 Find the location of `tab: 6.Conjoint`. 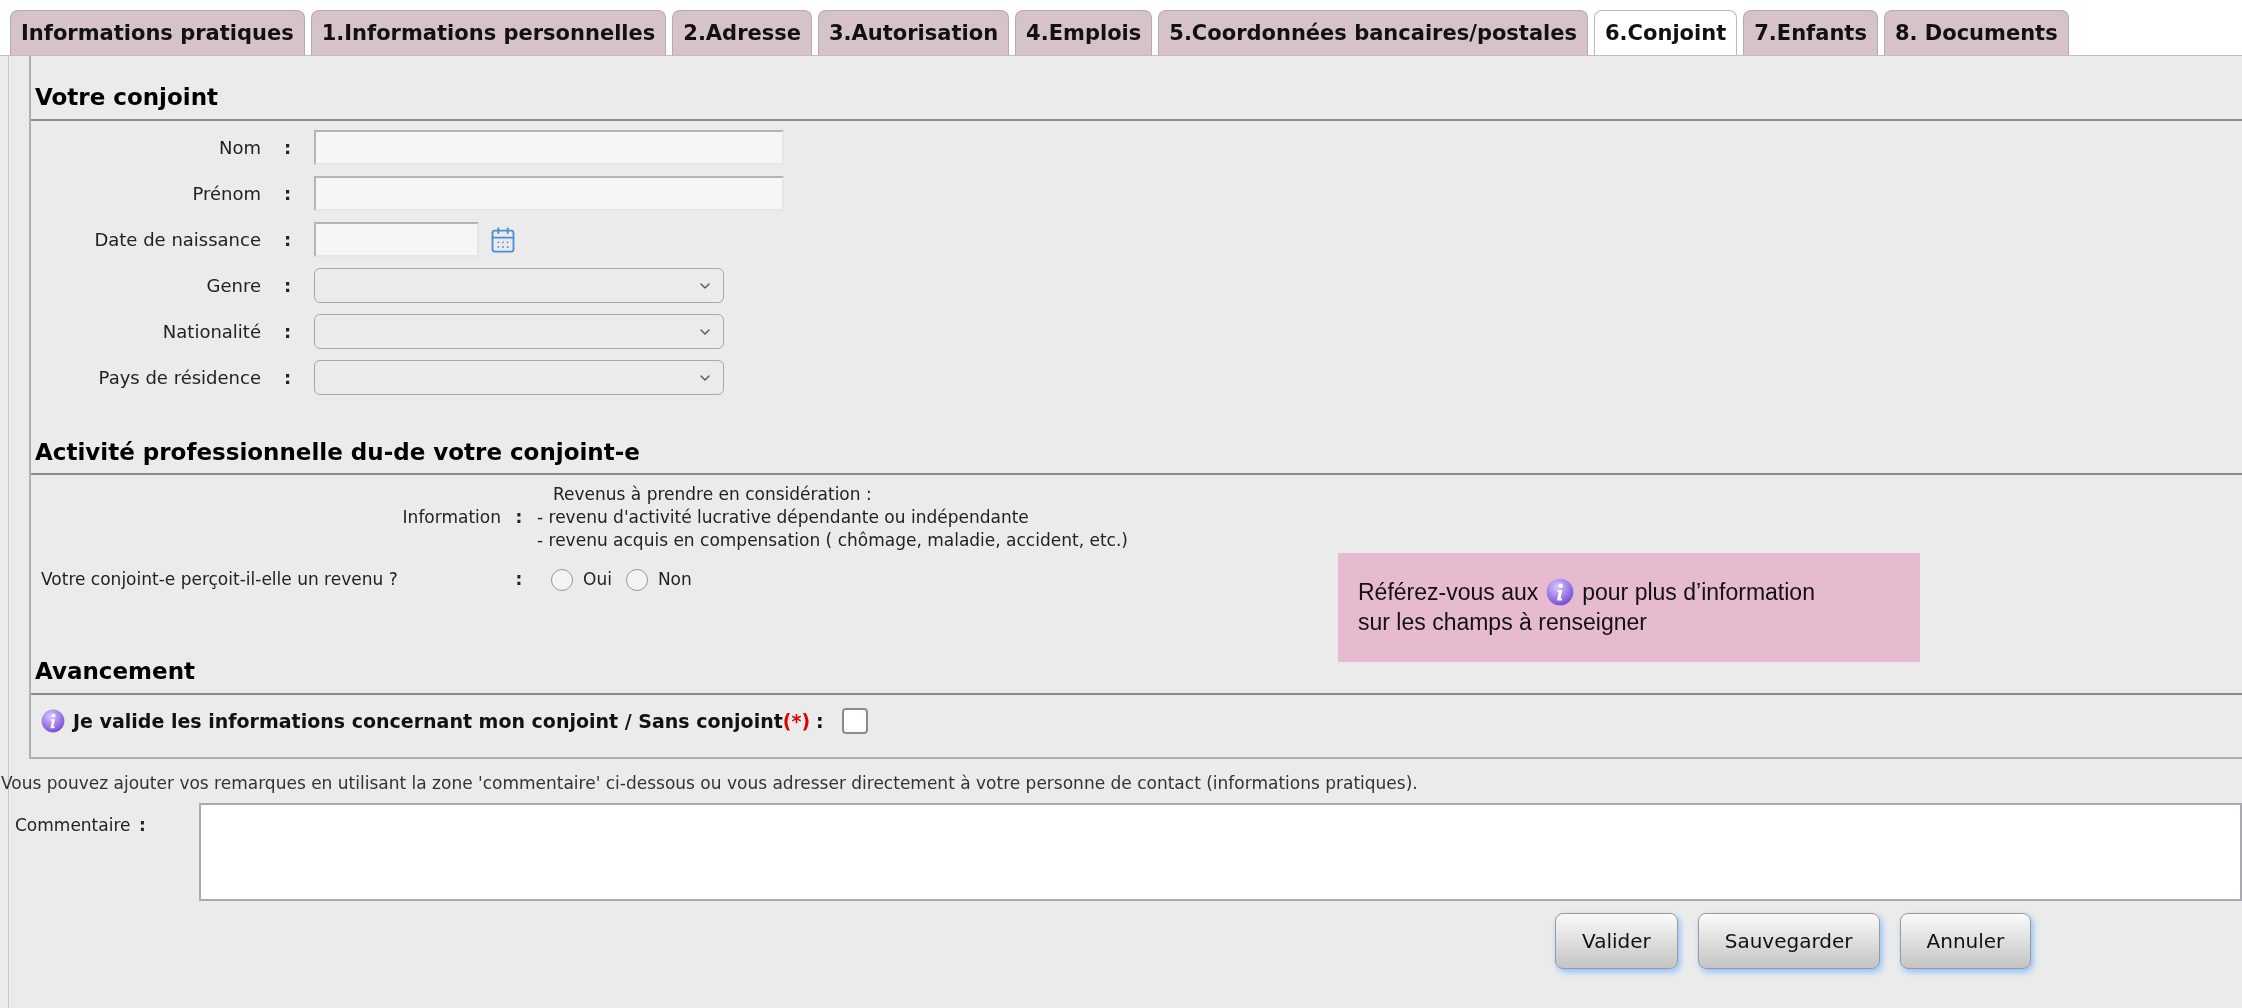

tab: 6.Conjoint is located at coordinates (1666, 32).